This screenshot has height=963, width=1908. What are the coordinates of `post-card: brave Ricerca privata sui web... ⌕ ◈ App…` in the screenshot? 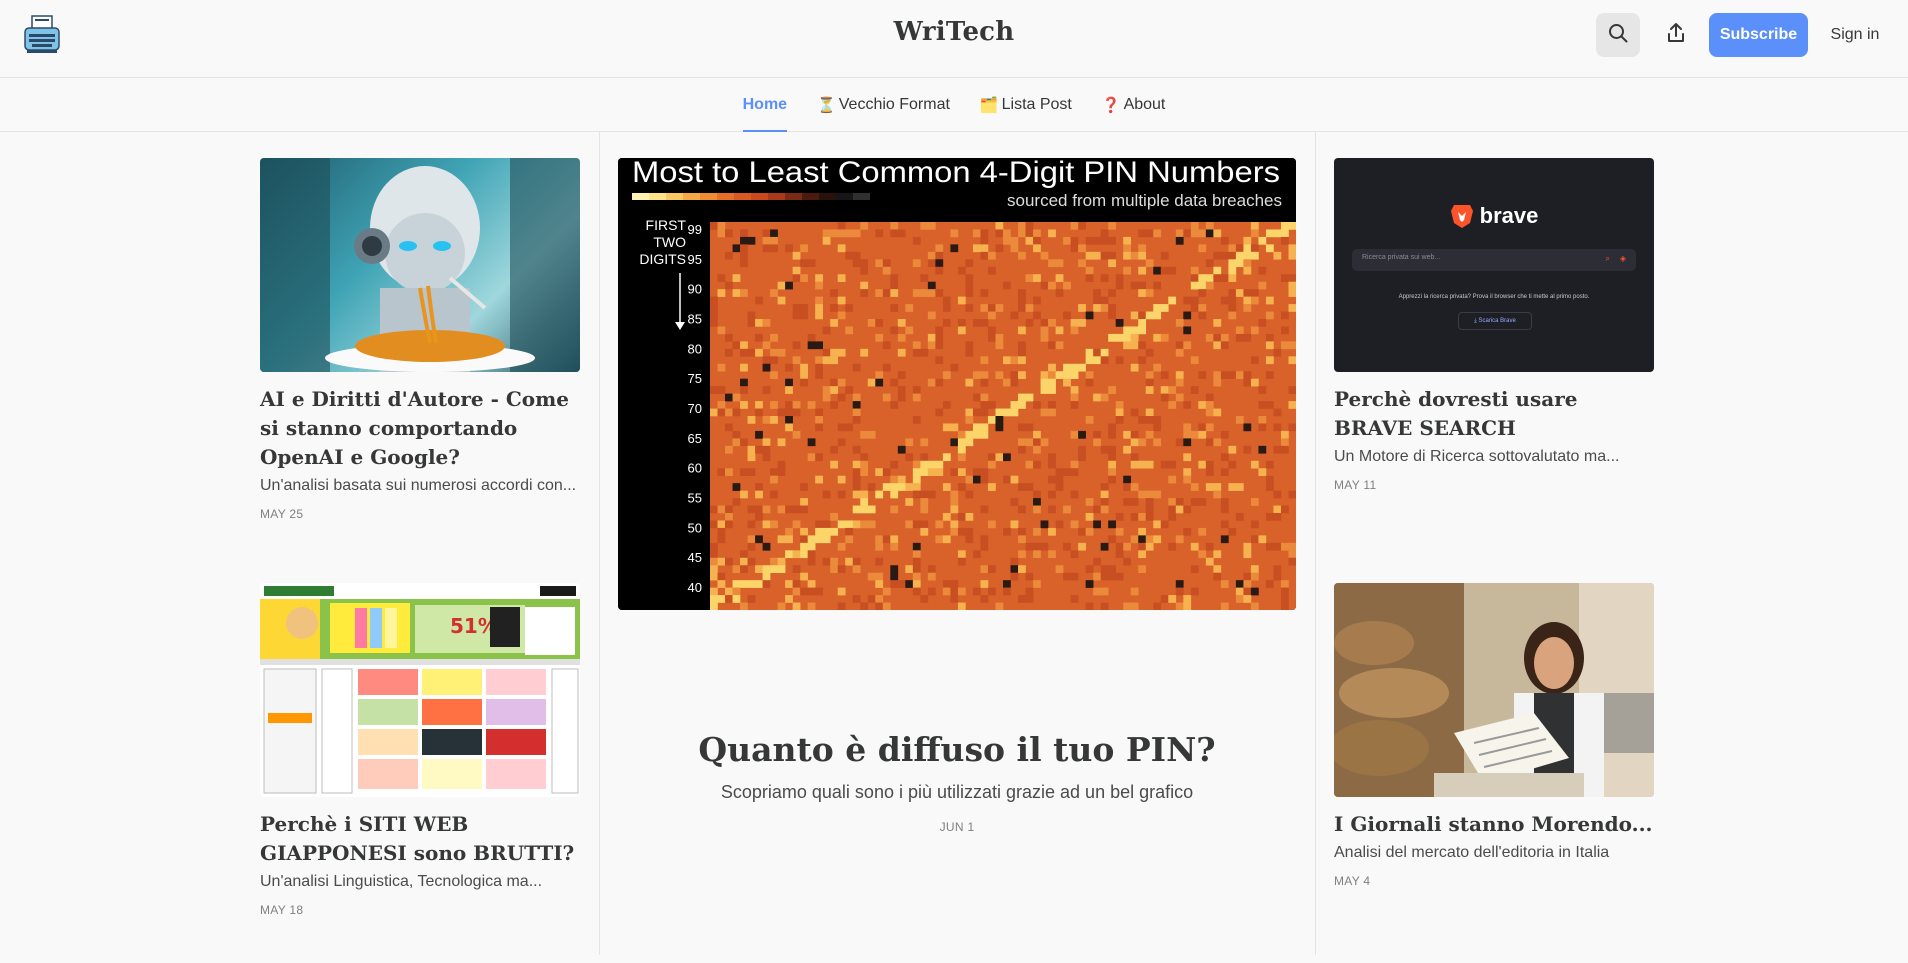 It's located at (1494, 325).